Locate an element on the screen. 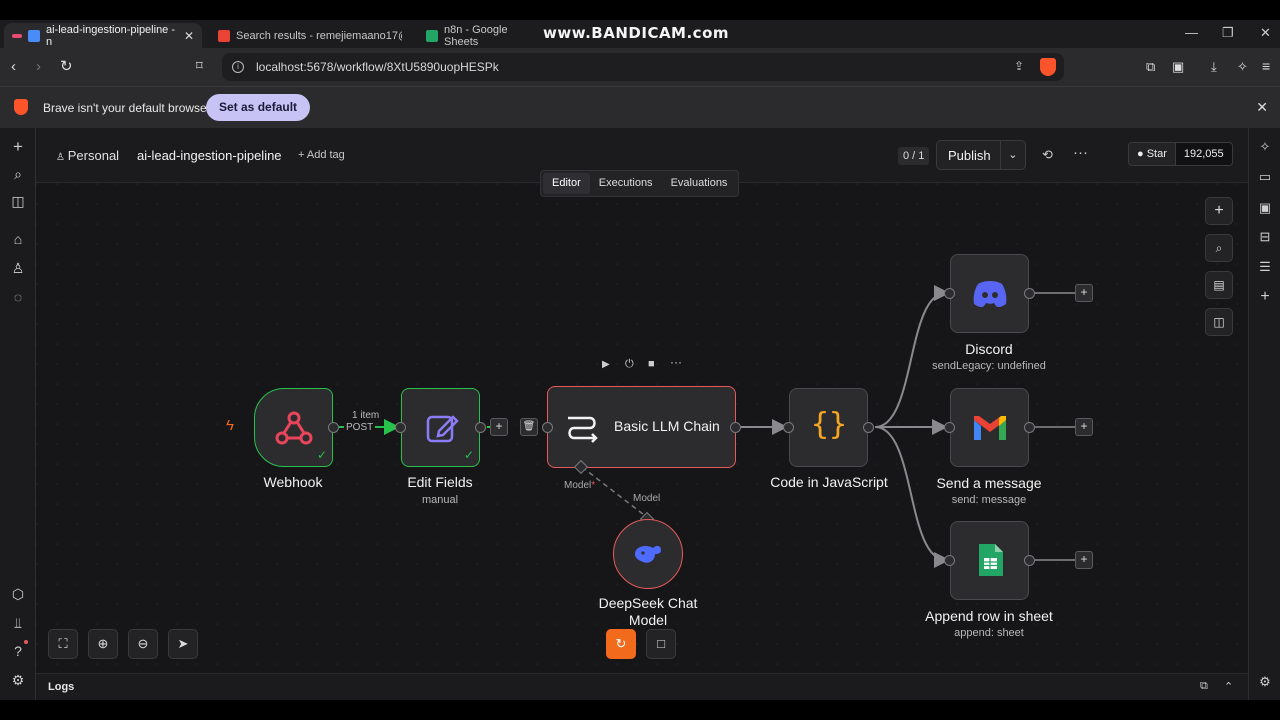 The width and height of the screenshot is (1280, 720). extensions-icon: ⧉ is located at coordinates (1150, 67).